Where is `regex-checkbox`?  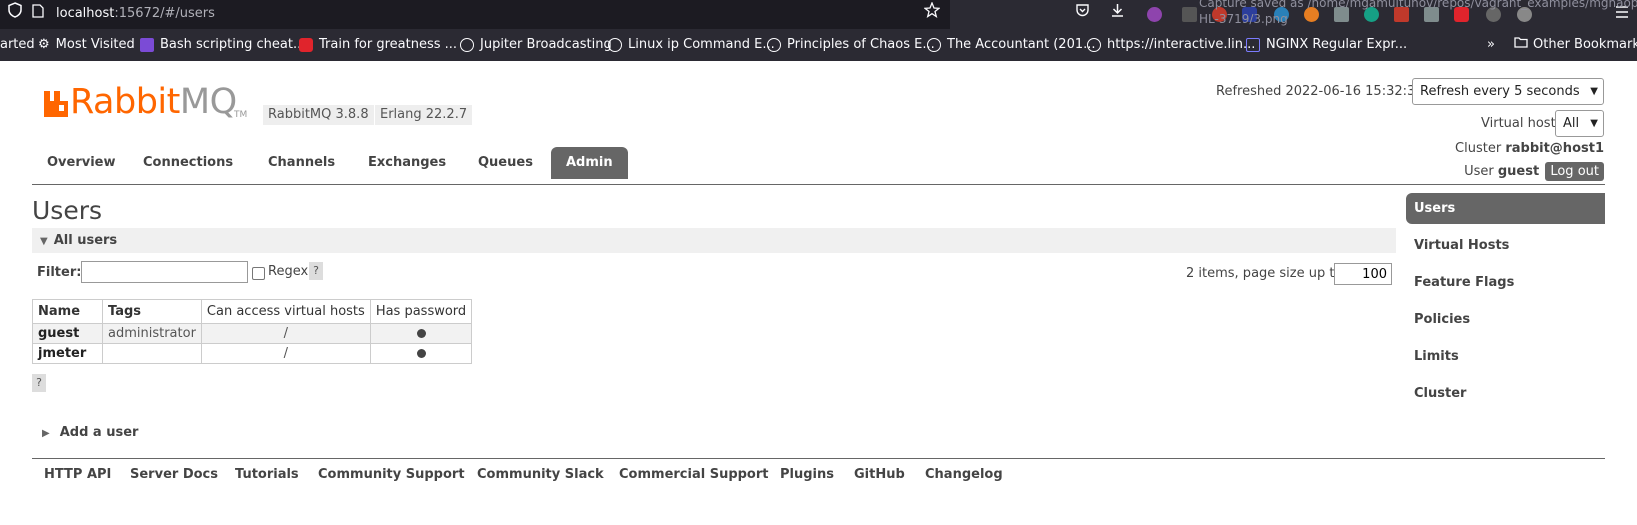 regex-checkbox is located at coordinates (258, 273).